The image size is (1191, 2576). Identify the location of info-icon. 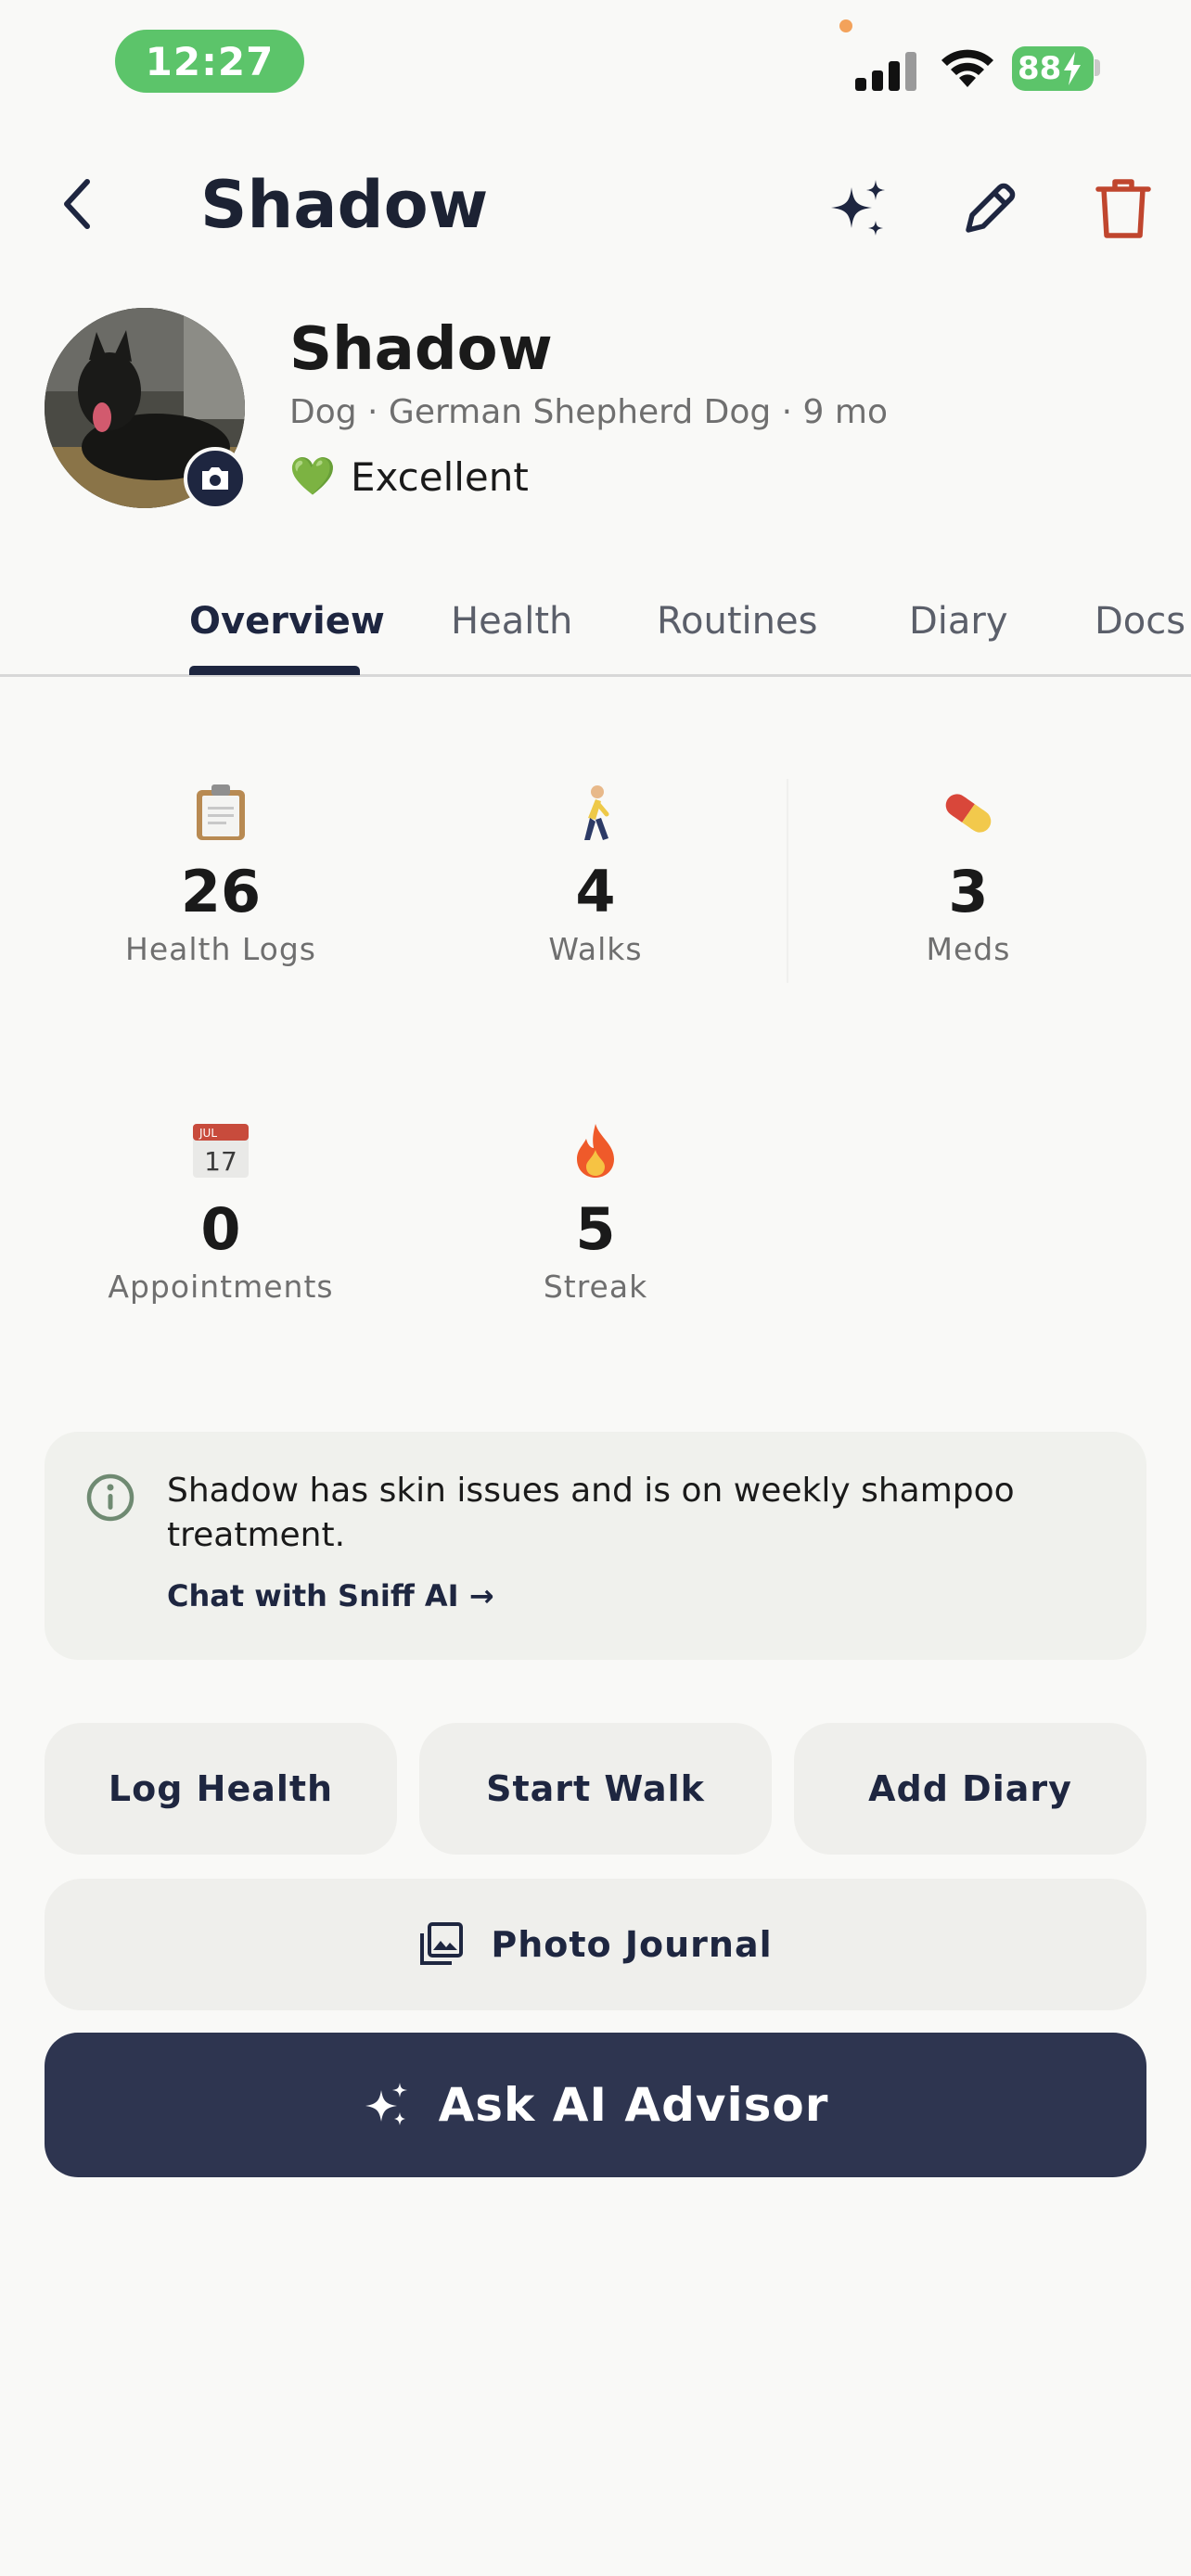
(110, 1499).